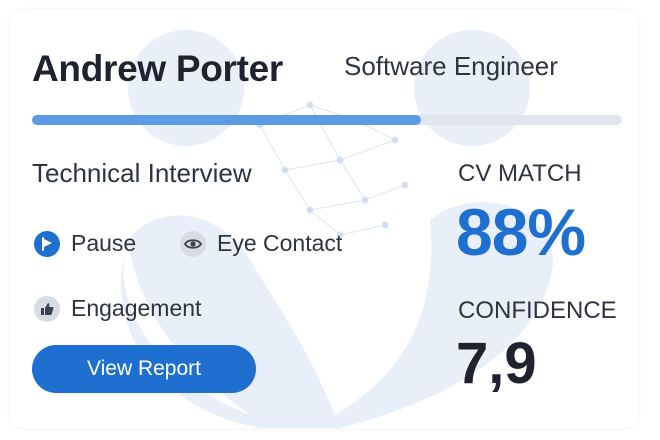 The height and width of the screenshot is (440, 660). Describe the element at coordinates (193, 243) in the screenshot. I see `eye-icon` at that location.